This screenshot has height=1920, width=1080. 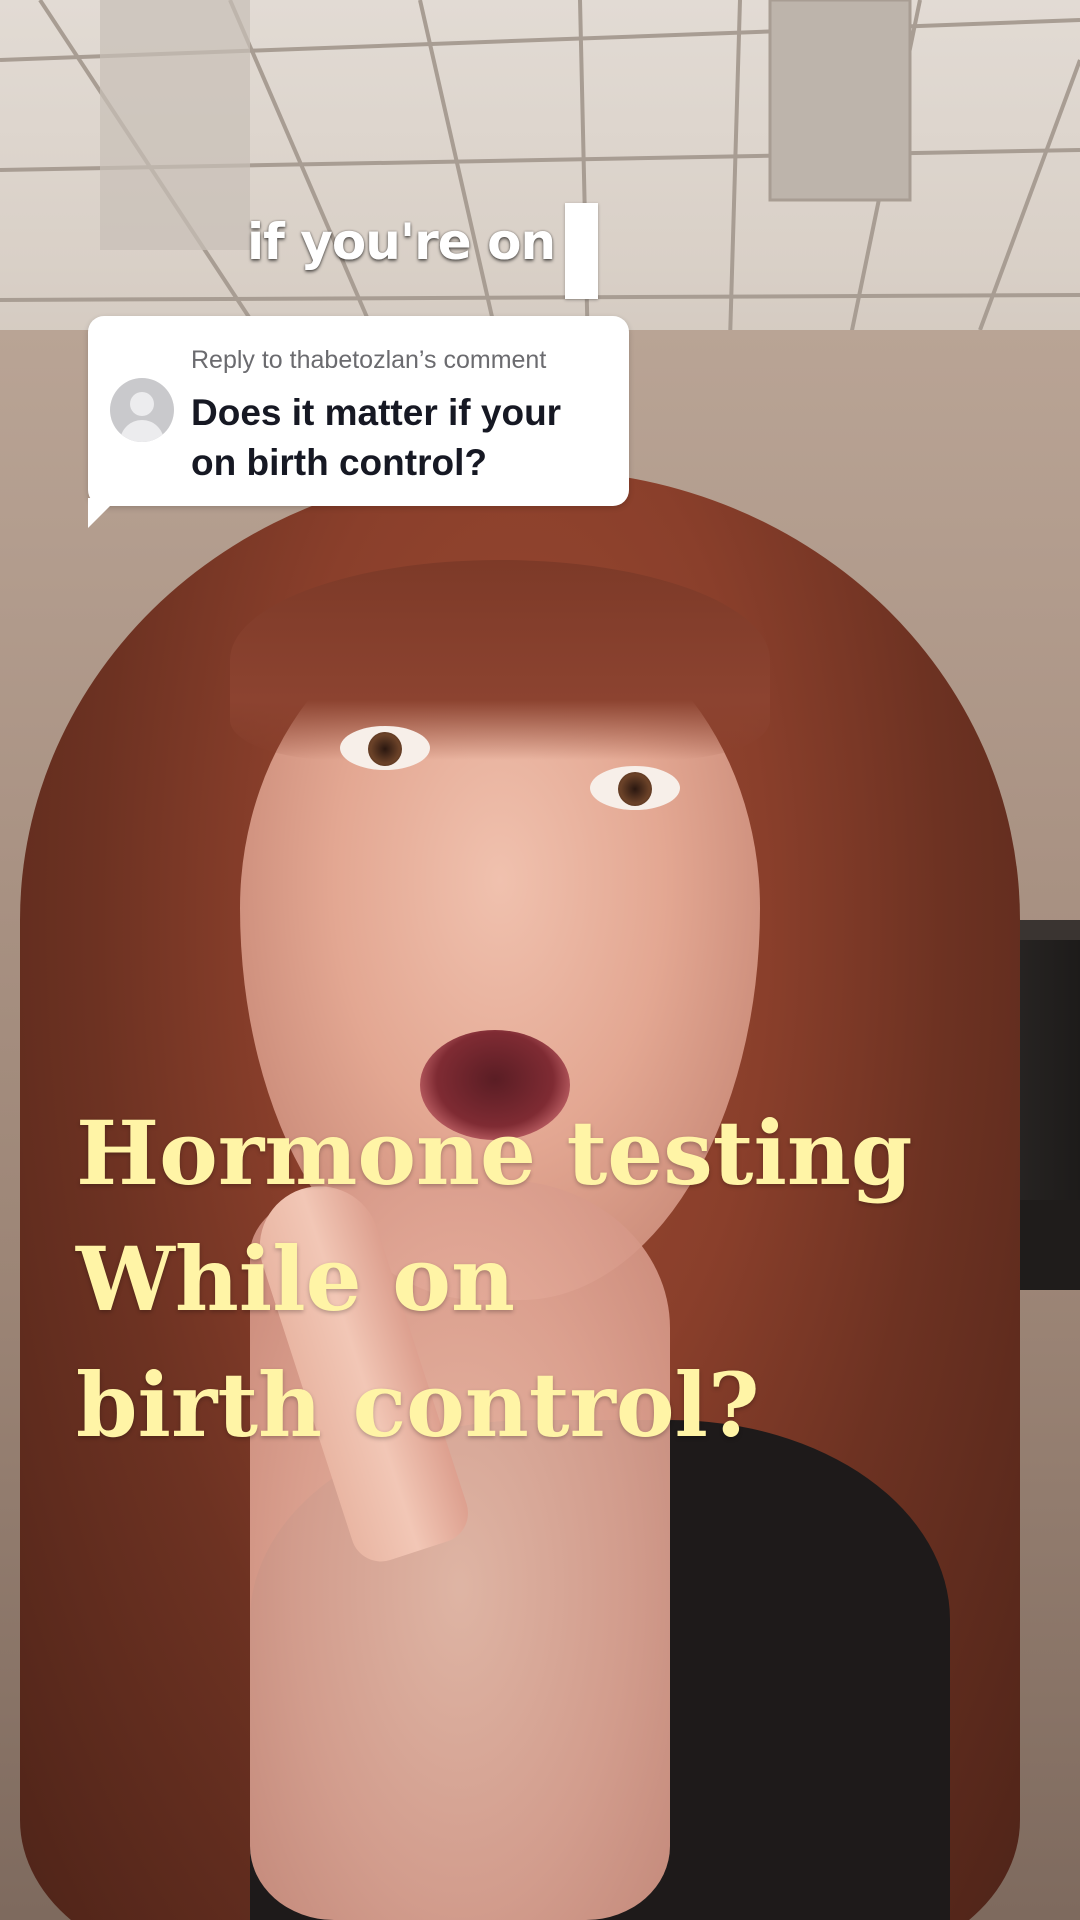 What do you see at coordinates (376, 437) in the screenshot?
I see `reply-question: Does it matter if your on birth control?` at bounding box center [376, 437].